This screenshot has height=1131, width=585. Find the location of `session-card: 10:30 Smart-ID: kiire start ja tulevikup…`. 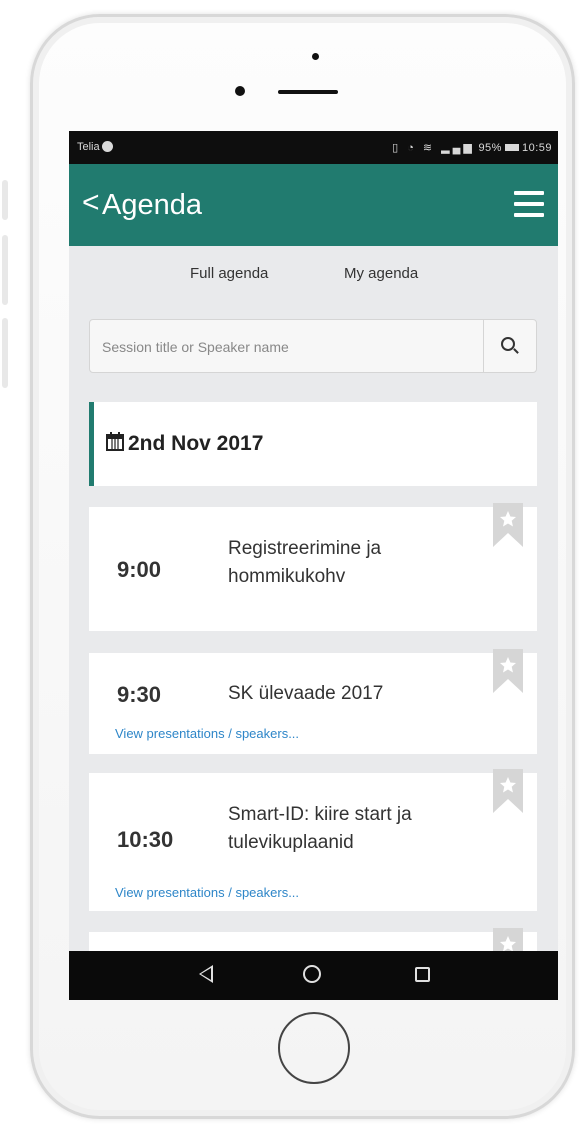

session-card: 10:30 Smart-ID: kiire start ja tulevikup… is located at coordinates (313, 840).